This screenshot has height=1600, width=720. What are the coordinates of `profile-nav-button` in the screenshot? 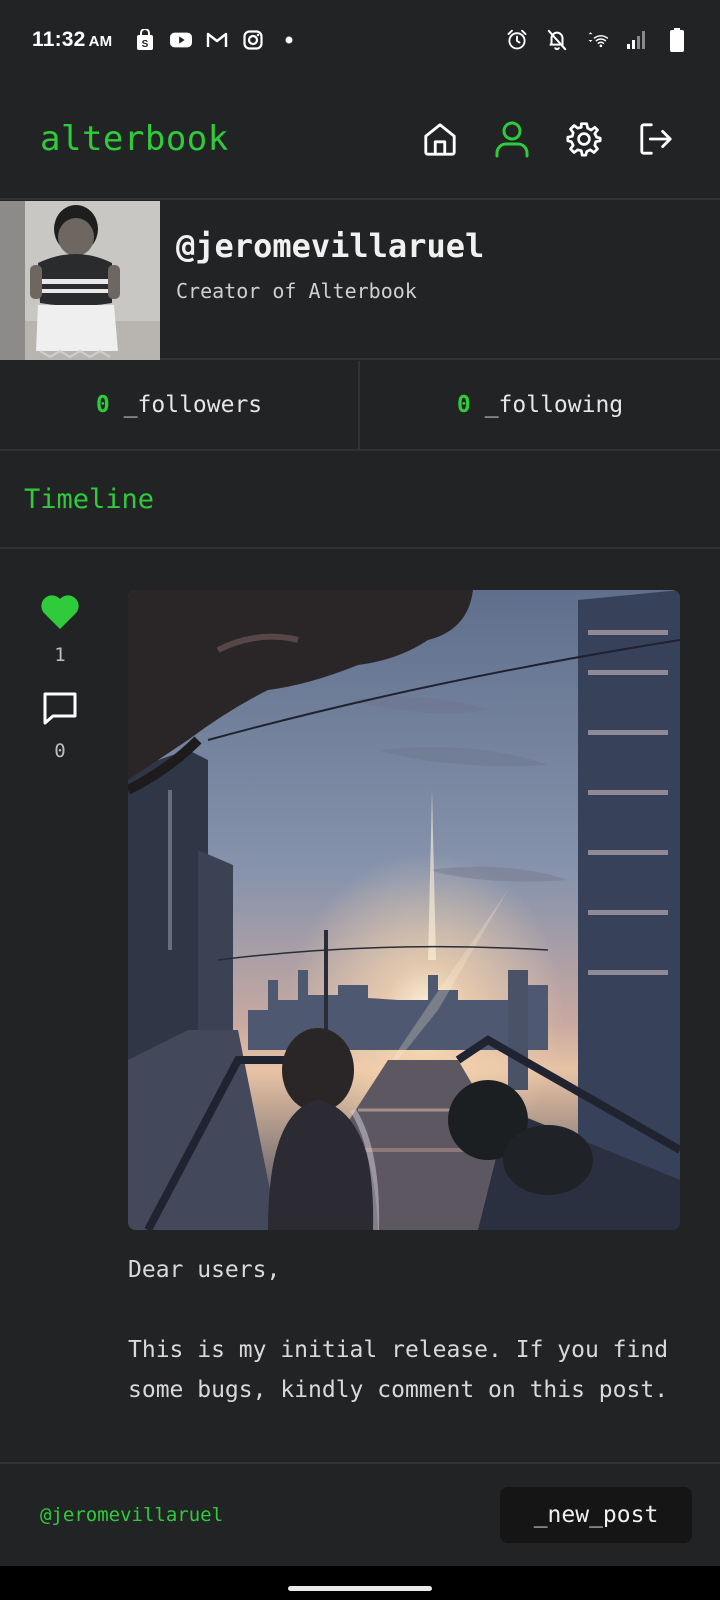 It's located at (512, 139).